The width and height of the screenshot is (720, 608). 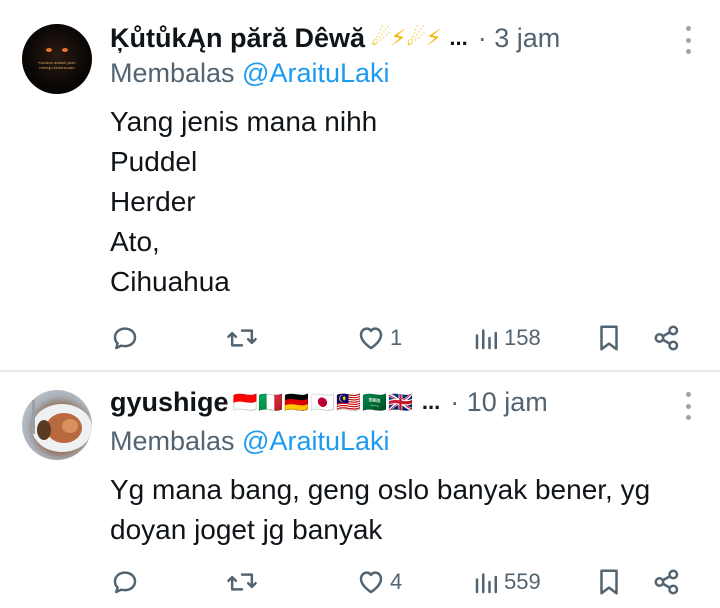 I want to click on author-emoji: 🇮🇩🇮🇹🇩🇪🇯🇵🇲🇾🇸🇦🇬🇧, so click(x=323, y=402).